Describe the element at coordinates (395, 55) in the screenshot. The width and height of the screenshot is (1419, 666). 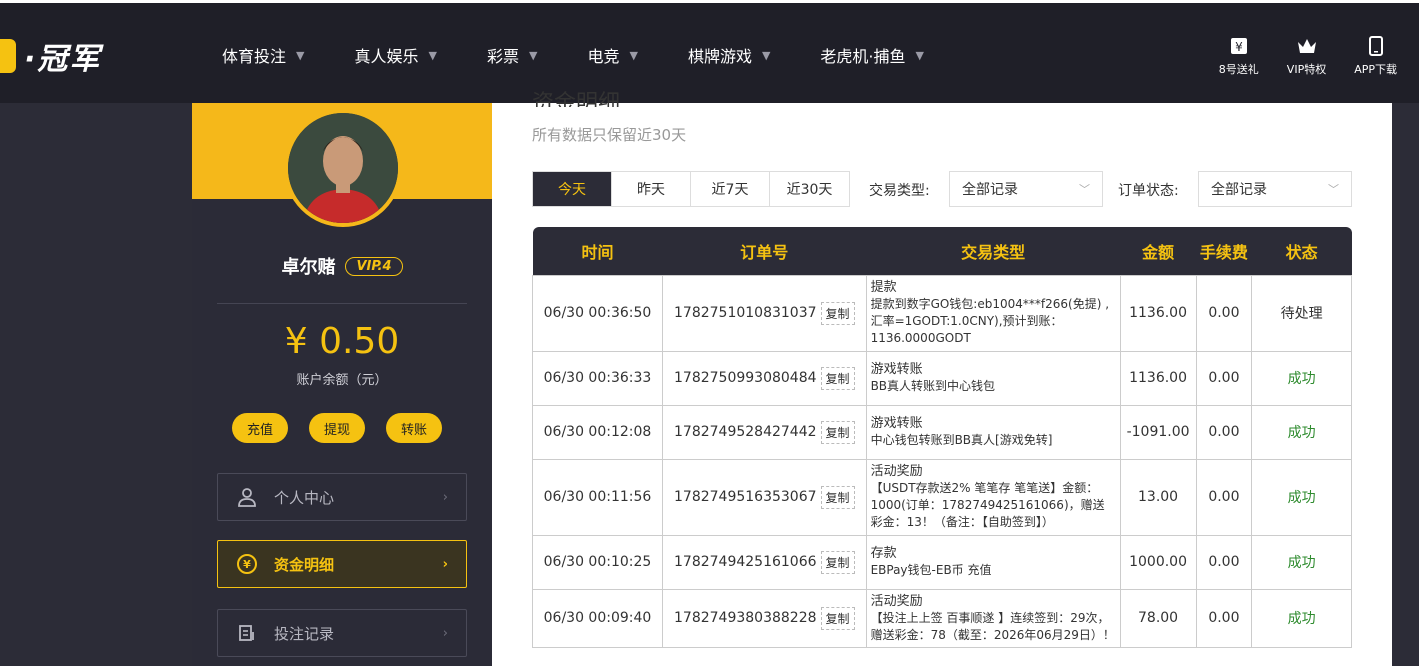
I see `nav-item-live-casino: 真人娱乐 ▼` at that location.